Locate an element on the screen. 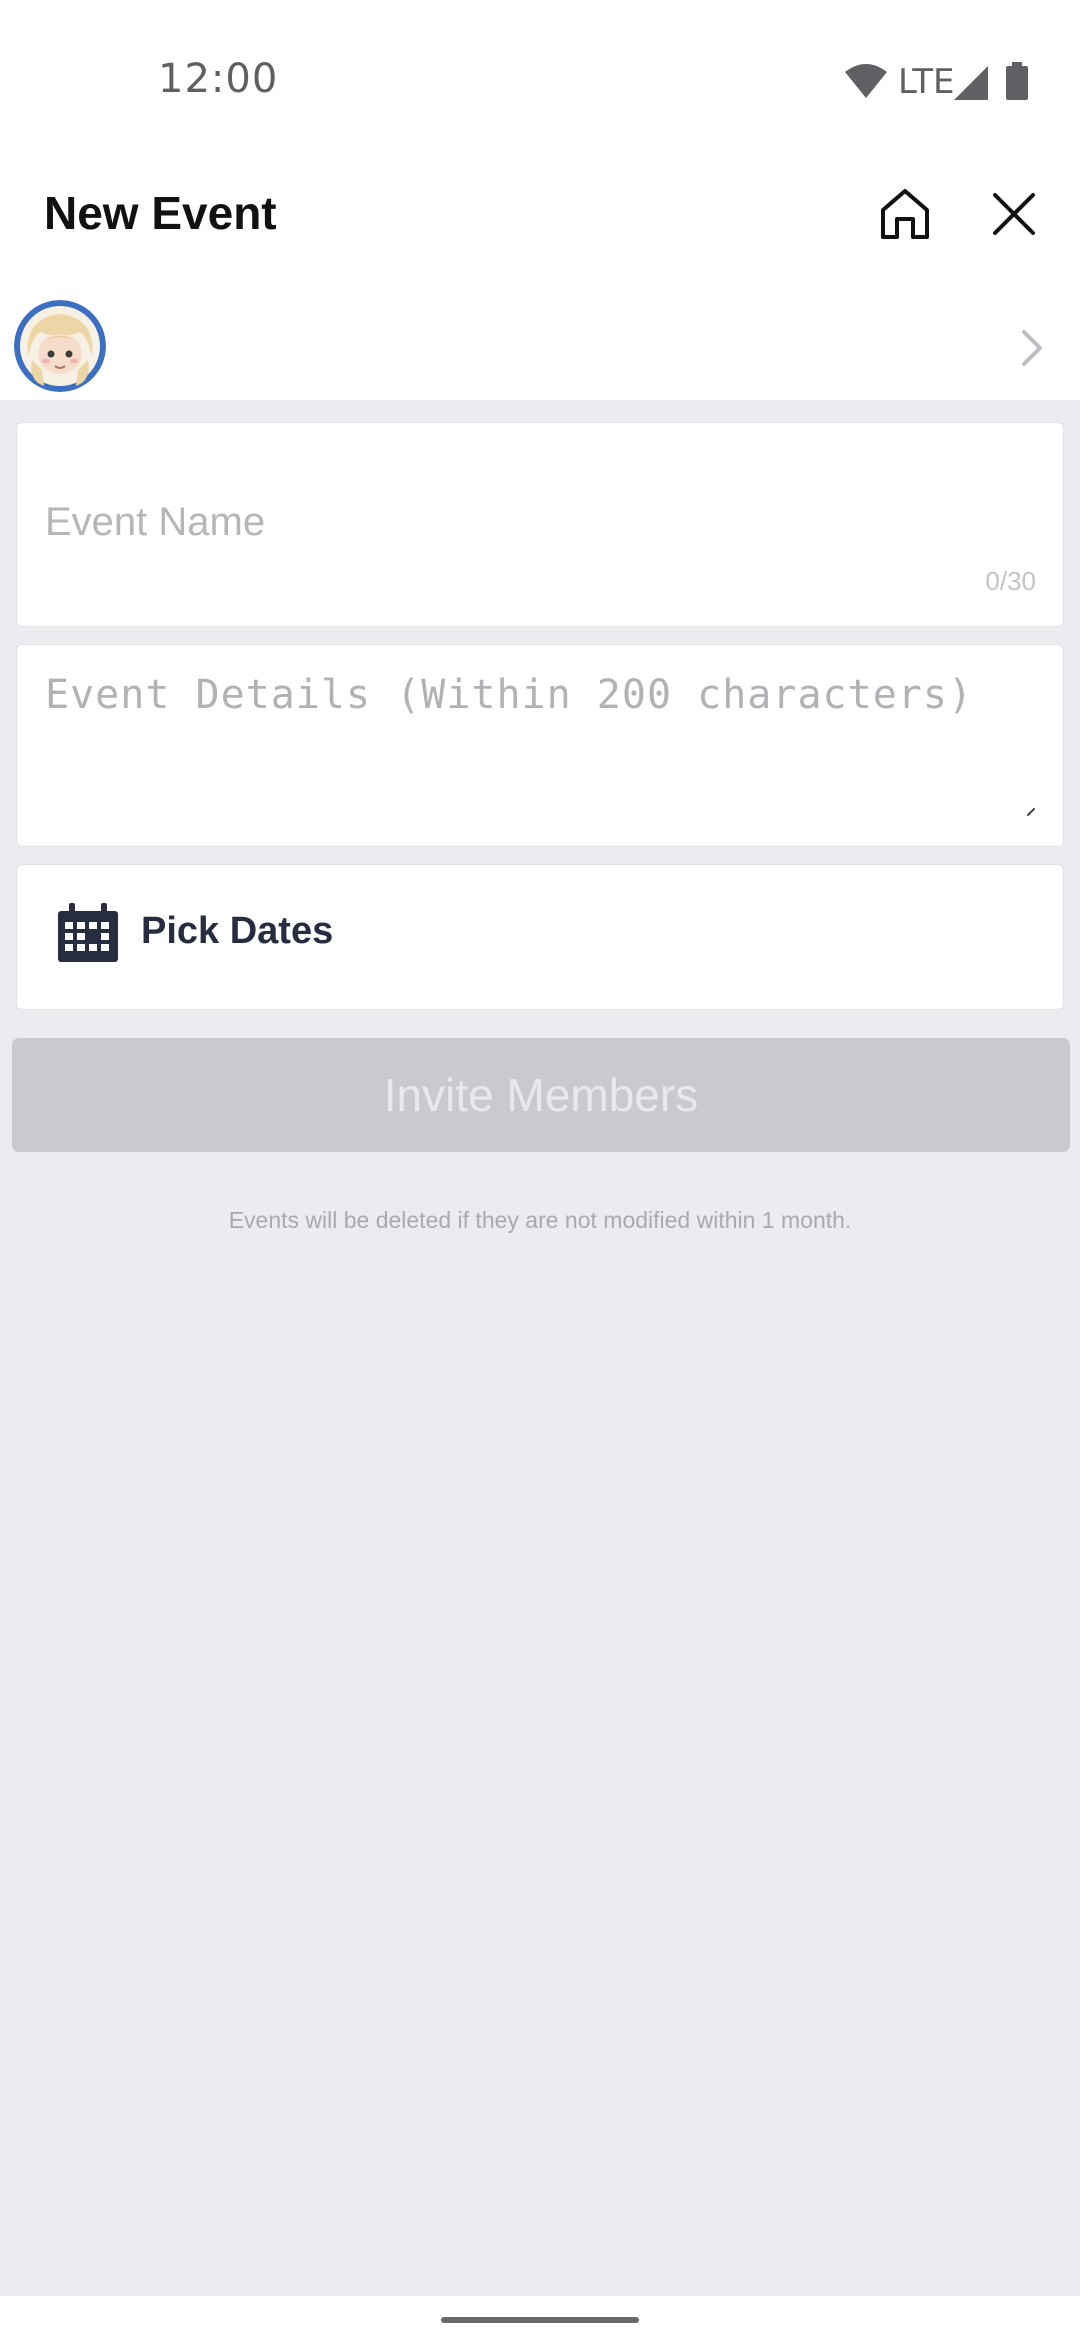 The height and width of the screenshot is (2340, 1080). wifi-icon is located at coordinates (866, 81).